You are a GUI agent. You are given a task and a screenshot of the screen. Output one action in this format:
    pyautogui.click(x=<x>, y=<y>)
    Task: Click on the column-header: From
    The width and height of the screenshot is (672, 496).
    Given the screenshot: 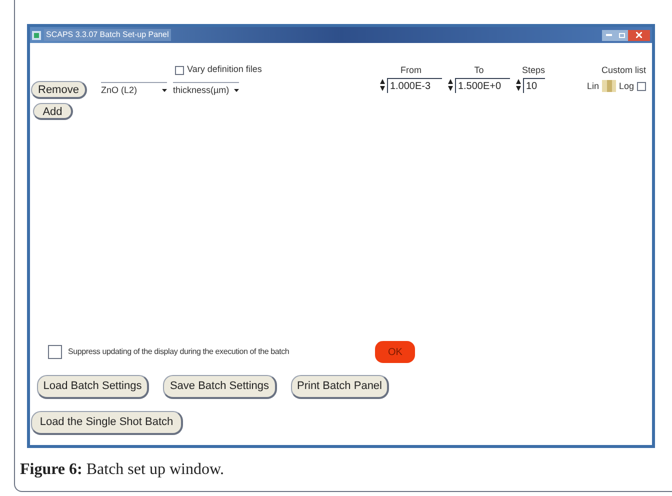 What is the action you would take?
    pyautogui.click(x=411, y=70)
    